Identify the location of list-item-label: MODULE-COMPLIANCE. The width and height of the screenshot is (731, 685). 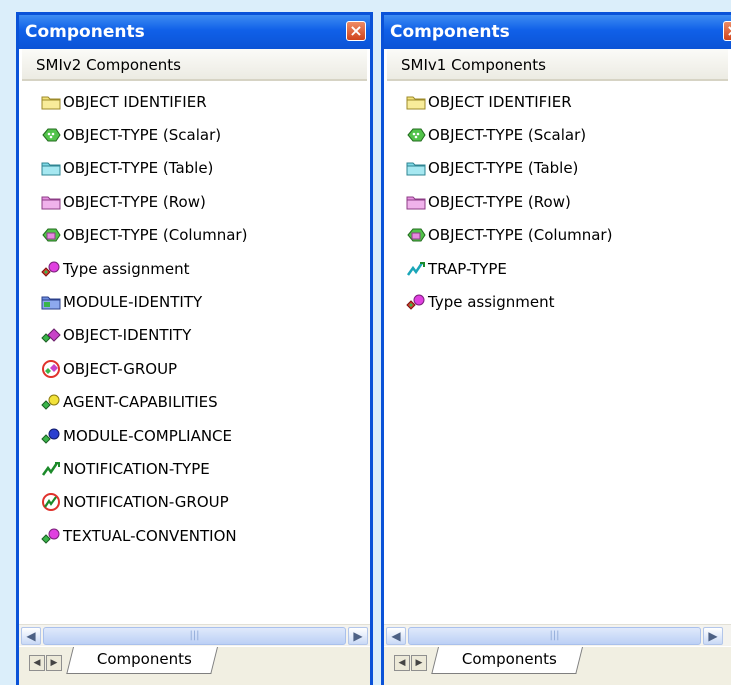
(148, 435).